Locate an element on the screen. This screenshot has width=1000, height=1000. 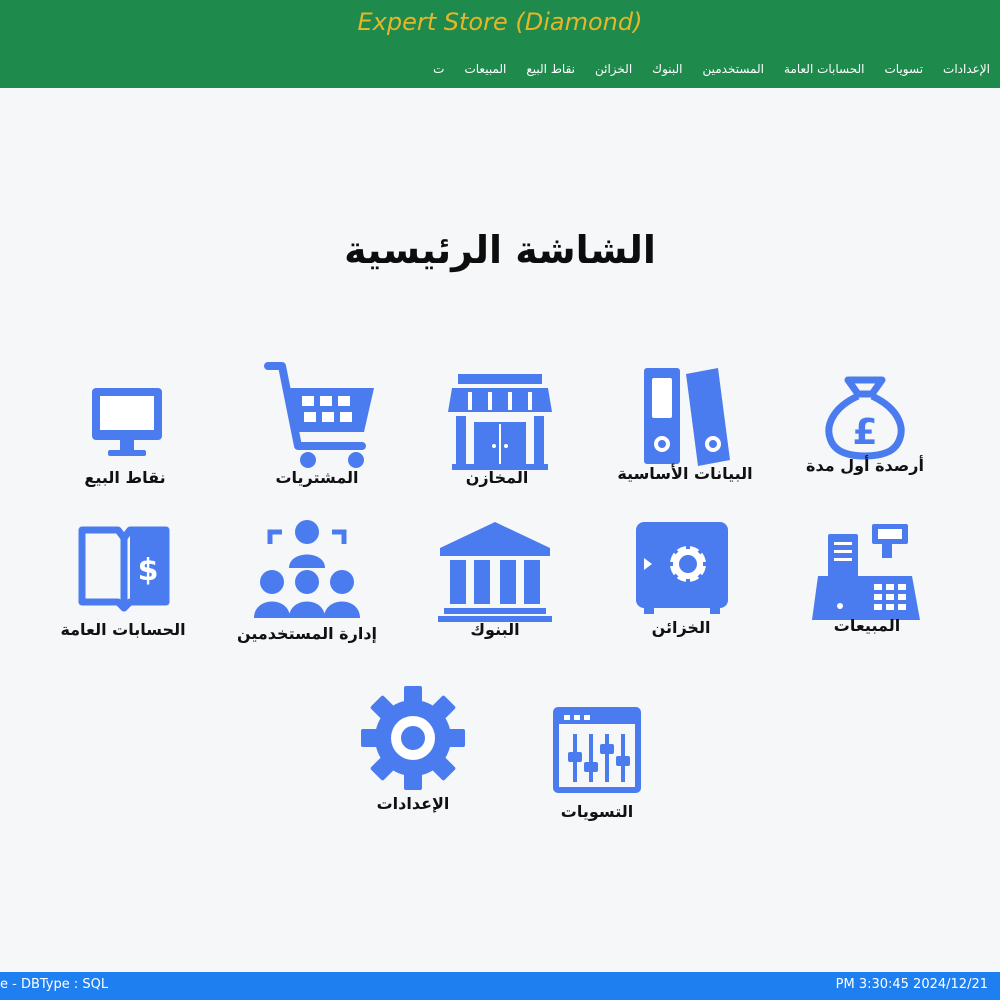
tile-label: التسويات is located at coordinates (597, 811).